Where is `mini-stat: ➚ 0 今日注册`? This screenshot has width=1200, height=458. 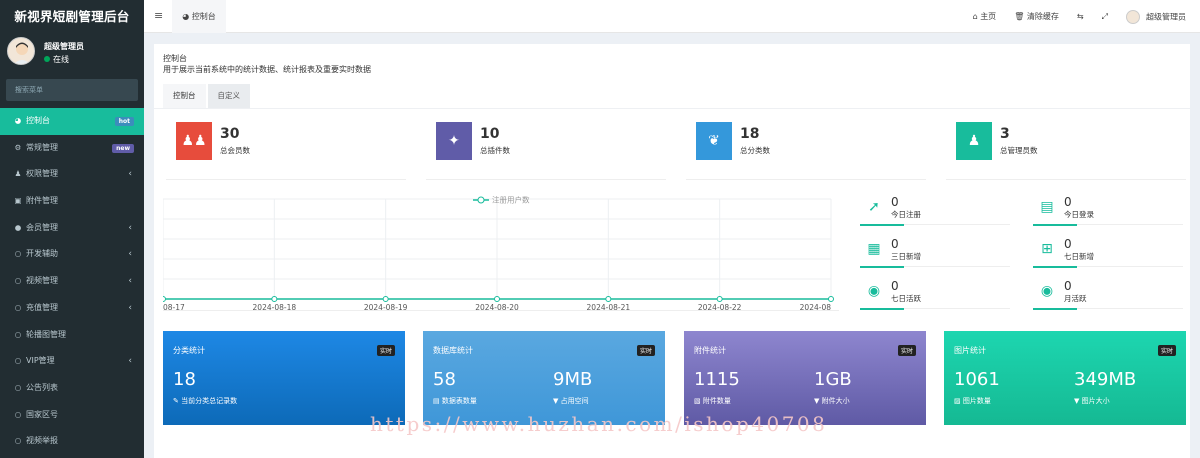 mini-stat: ➚ 0 今日注册 is located at coordinates (935, 213).